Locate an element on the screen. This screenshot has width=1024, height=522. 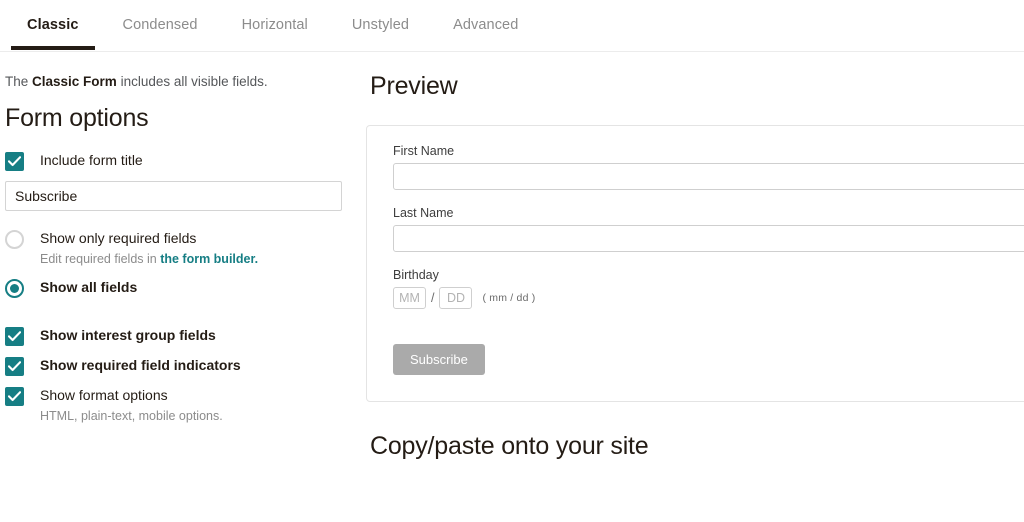
show-interest-group-fields-label: Show interest group fields is located at coordinates (128, 335).